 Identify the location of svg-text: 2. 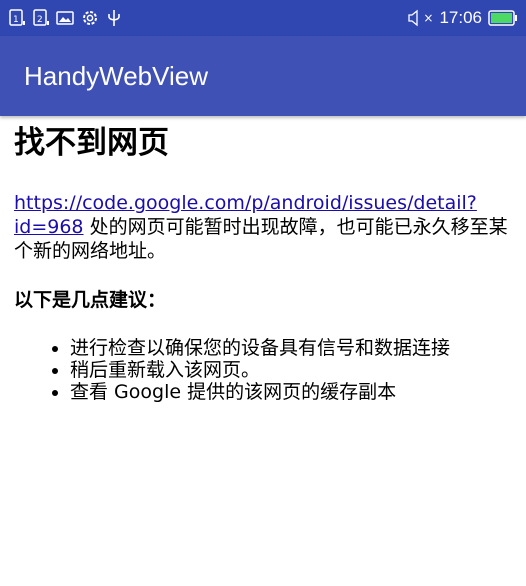
(40, 20).